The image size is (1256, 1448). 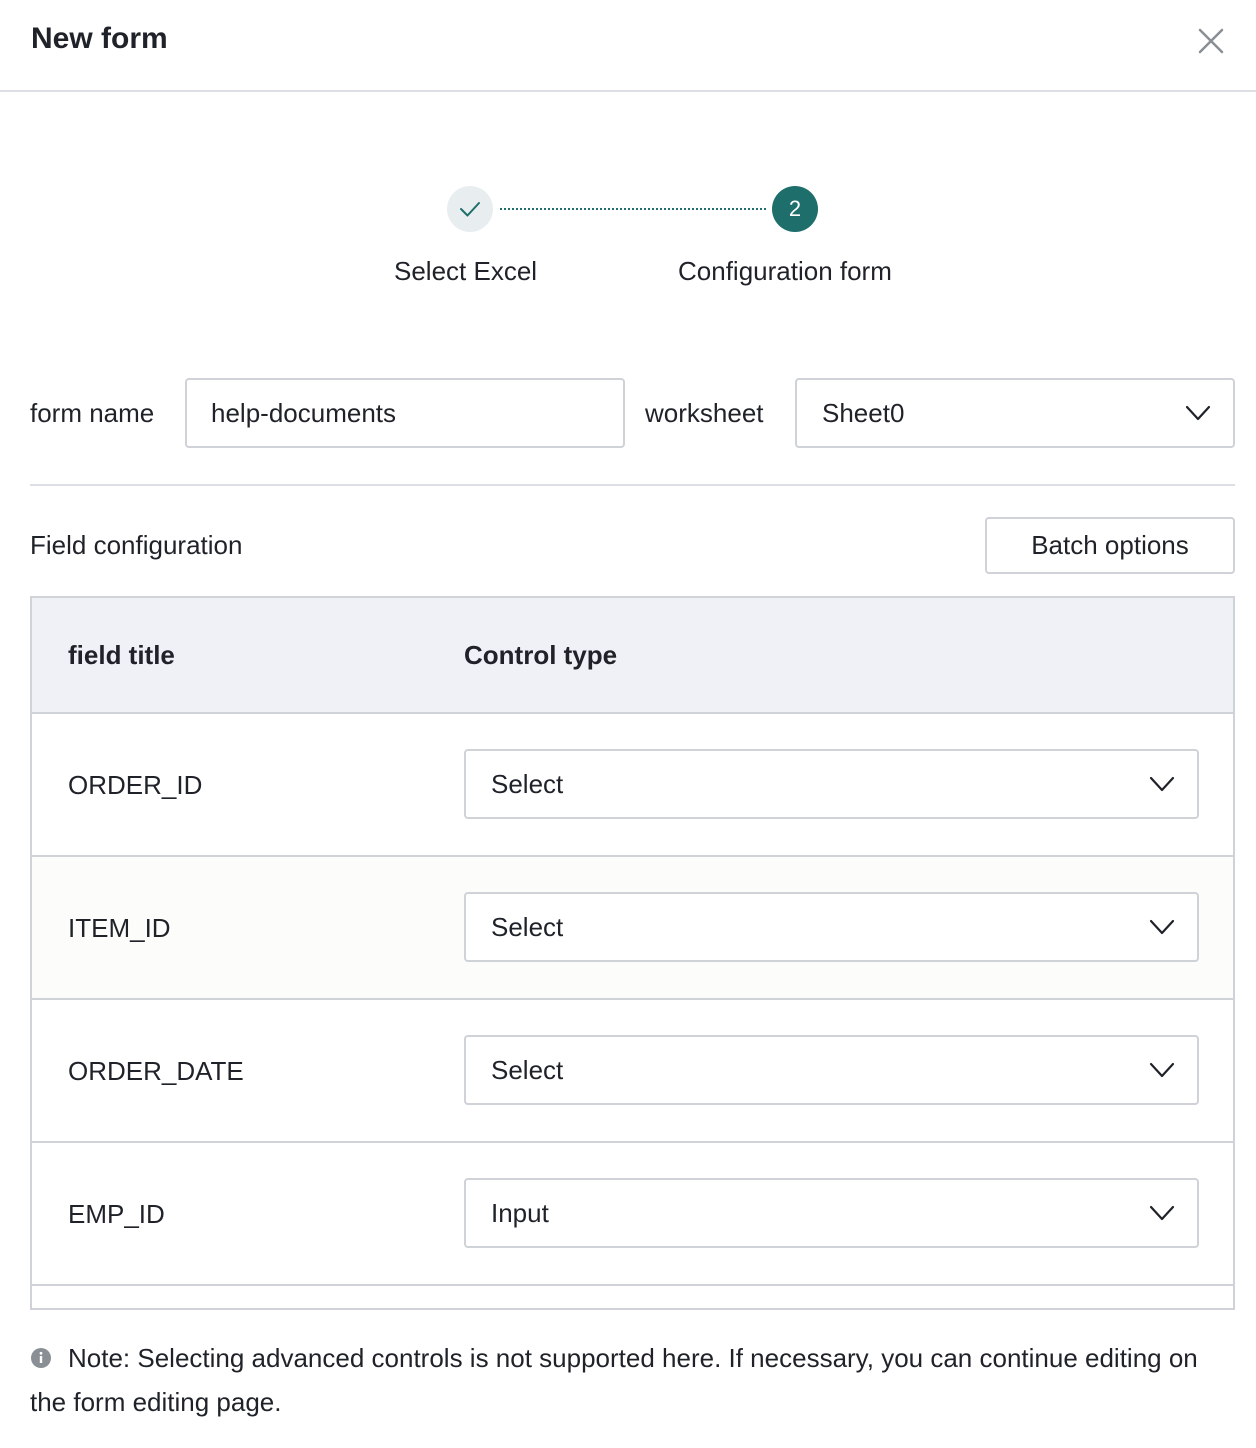 I want to click on field-title-cell: EMP_ID, so click(x=116, y=1214).